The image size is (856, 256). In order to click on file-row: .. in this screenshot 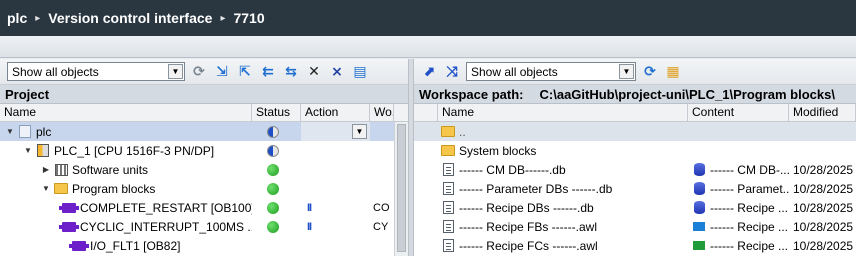, I will do `click(635, 131)`.